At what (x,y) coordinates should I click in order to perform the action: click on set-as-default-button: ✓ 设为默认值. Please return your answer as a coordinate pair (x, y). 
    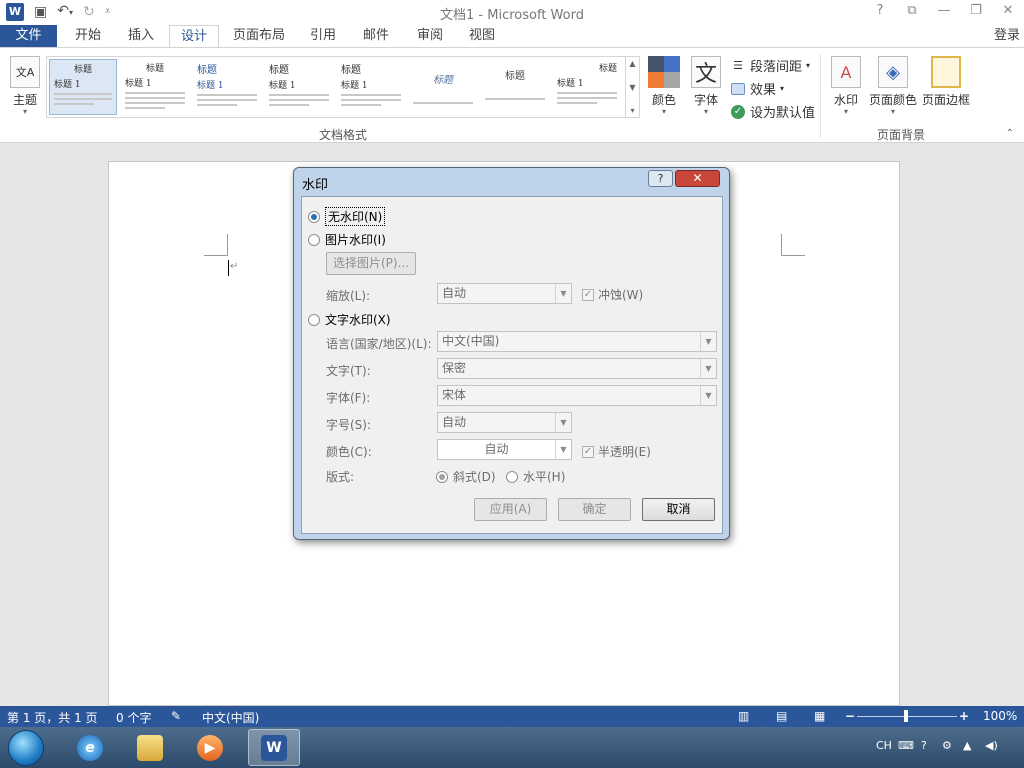
    Looking at the image, I should click on (772, 111).